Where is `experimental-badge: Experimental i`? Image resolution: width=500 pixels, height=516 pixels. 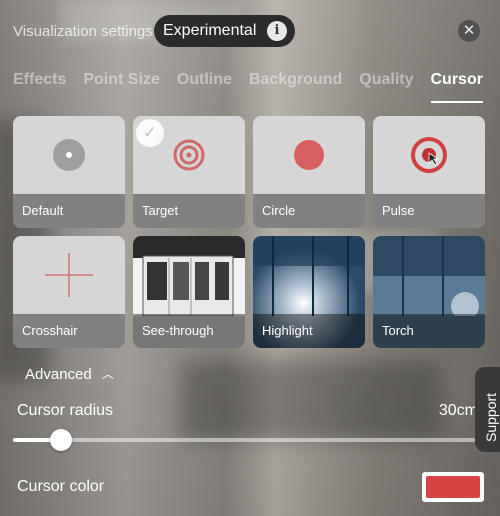 experimental-badge: Experimental i is located at coordinates (224, 31).